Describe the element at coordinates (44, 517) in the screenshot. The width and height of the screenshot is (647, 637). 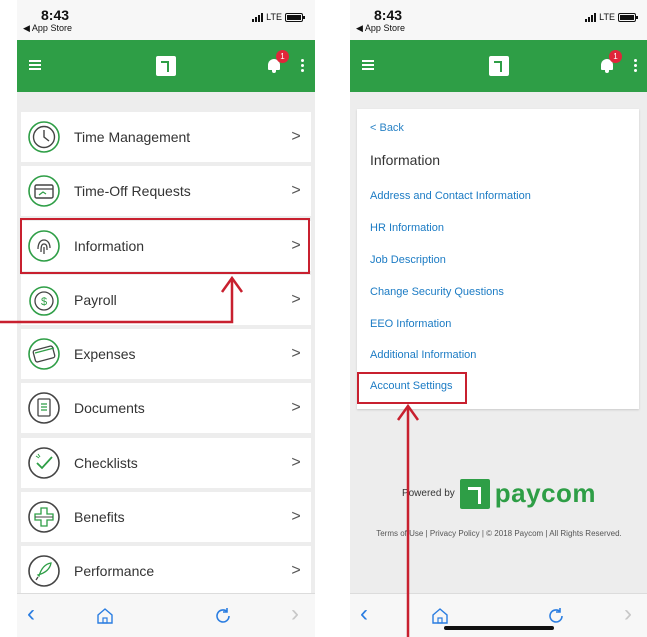
I see `benefits-icon` at that location.